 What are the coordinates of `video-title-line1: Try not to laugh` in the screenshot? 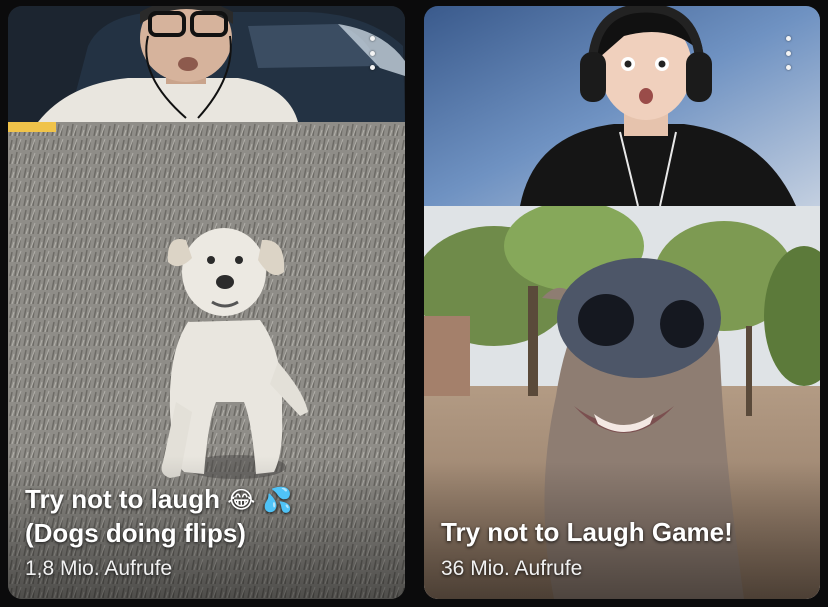 It's located at (122, 499).